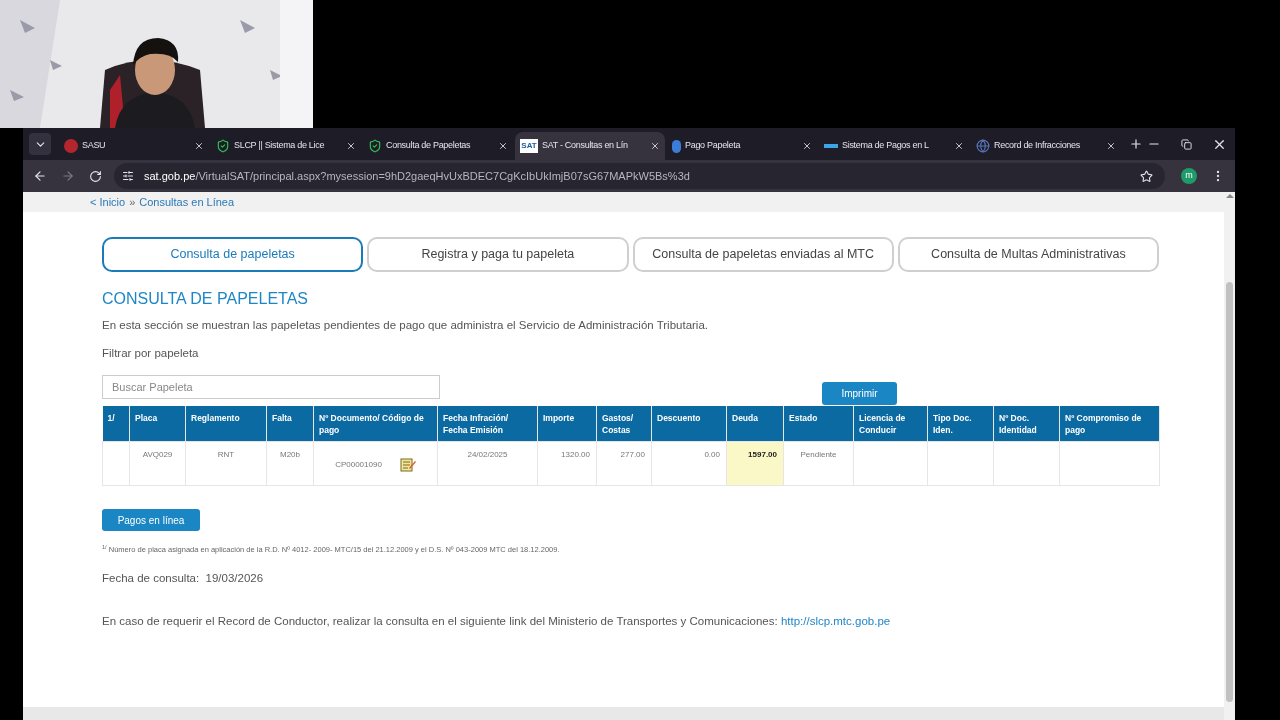 This screenshot has width=1280, height=720. Describe the element at coordinates (755, 463) in the screenshot. I see `table-cell: 1597.00` at that location.